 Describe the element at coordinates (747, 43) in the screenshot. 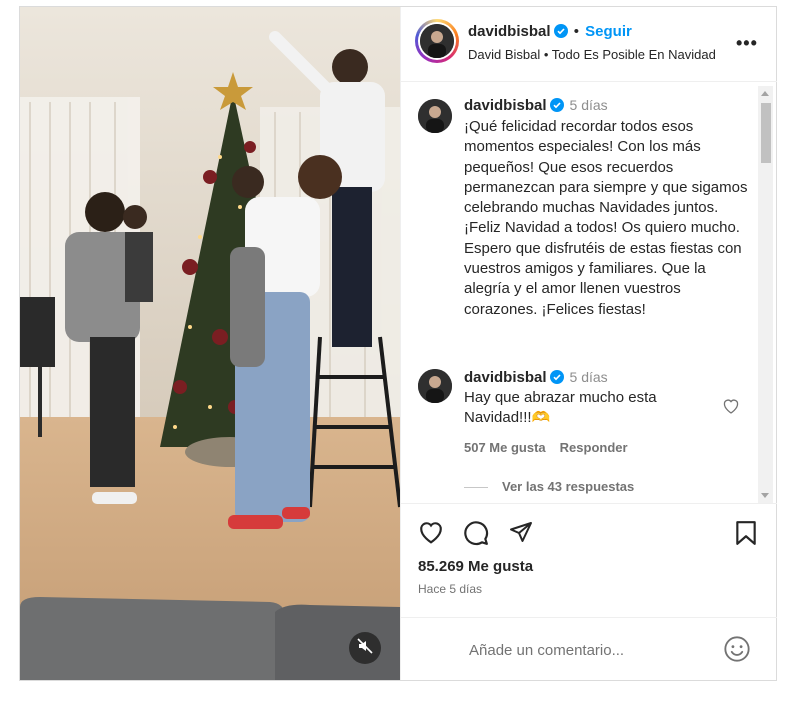

I see `more-options-button: •••` at that location.